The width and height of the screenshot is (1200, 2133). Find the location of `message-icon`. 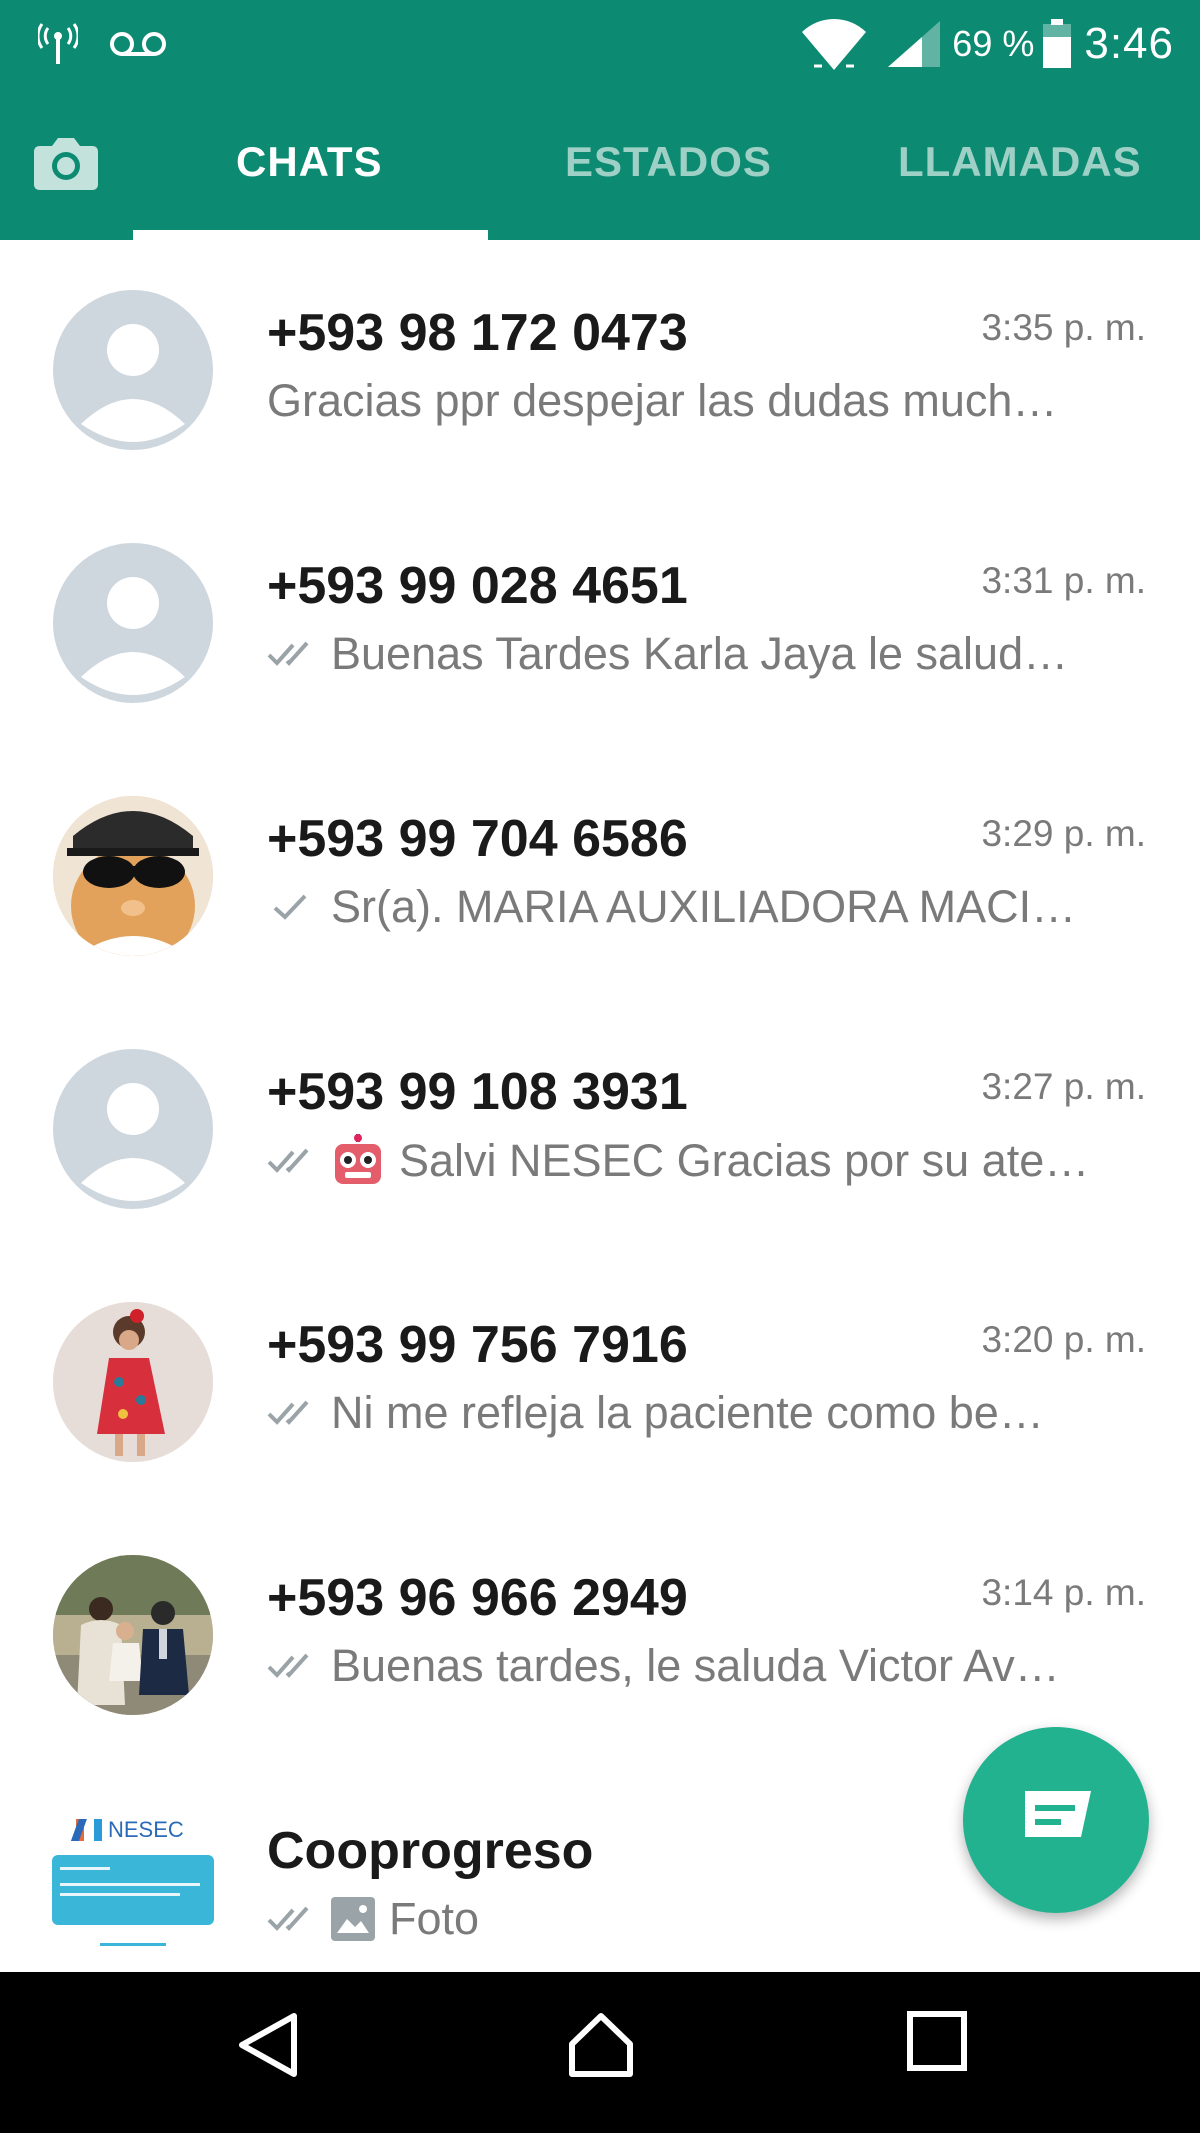

message-icon is located at coordinates (1058, 1814).